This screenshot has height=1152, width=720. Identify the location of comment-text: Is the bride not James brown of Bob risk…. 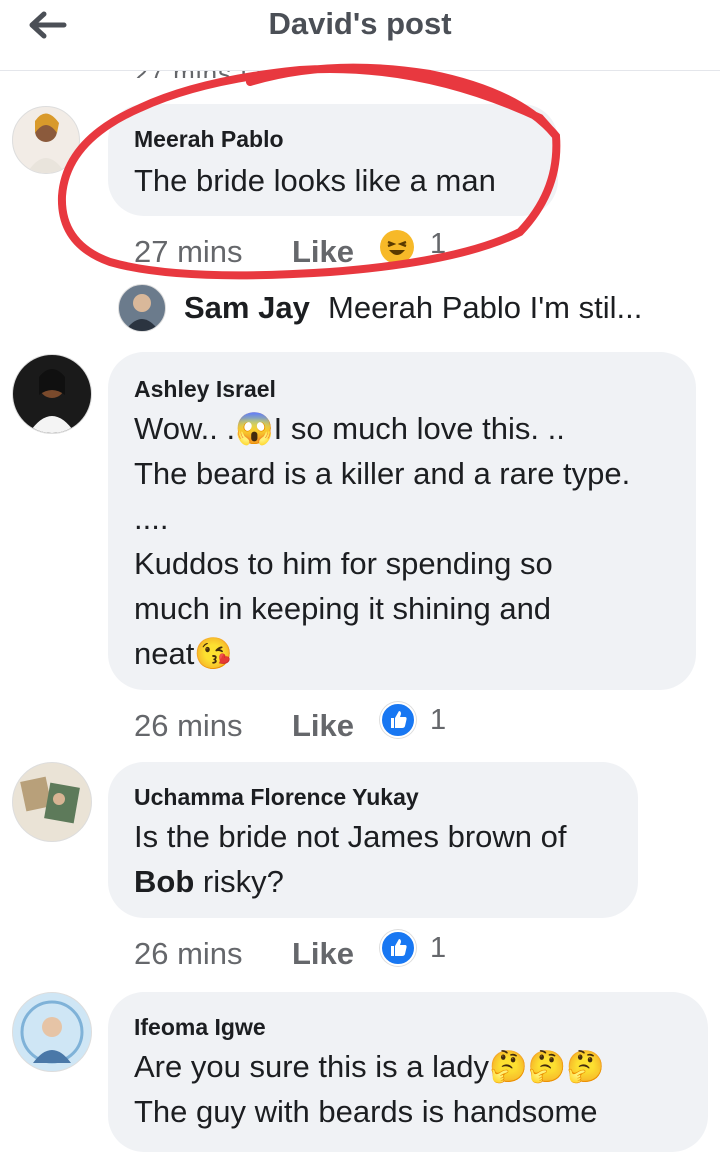
(350, 859).